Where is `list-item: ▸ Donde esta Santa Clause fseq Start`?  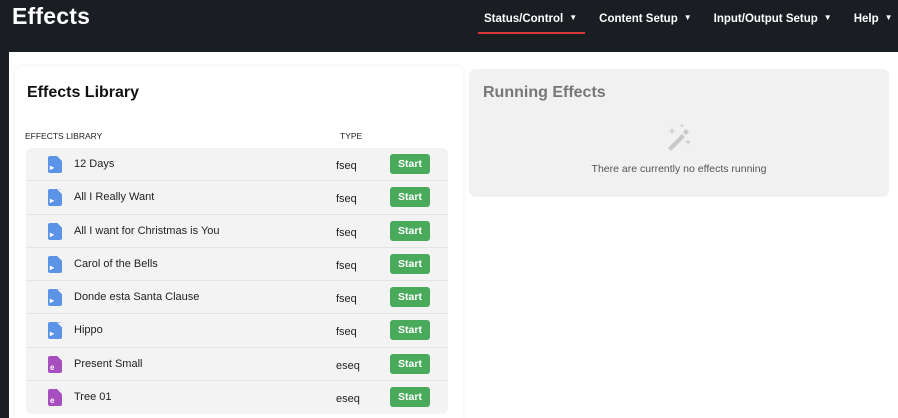 list-item: ▸ Donde esta Santa Clause fseq Start is located at coordinates (237, 298).